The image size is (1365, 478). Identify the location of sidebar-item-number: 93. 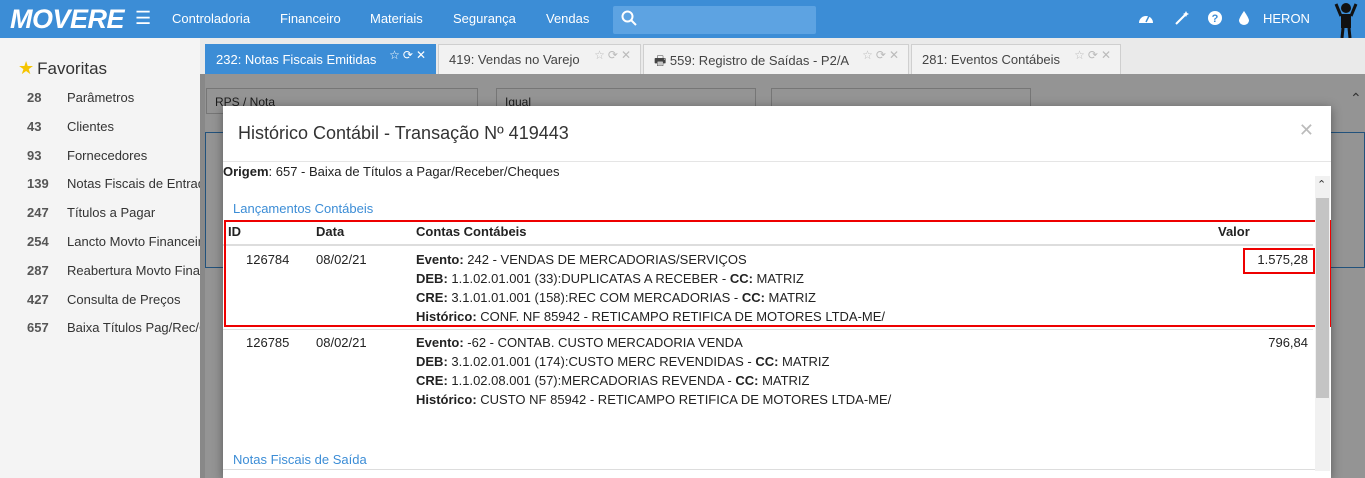
(34, 155).